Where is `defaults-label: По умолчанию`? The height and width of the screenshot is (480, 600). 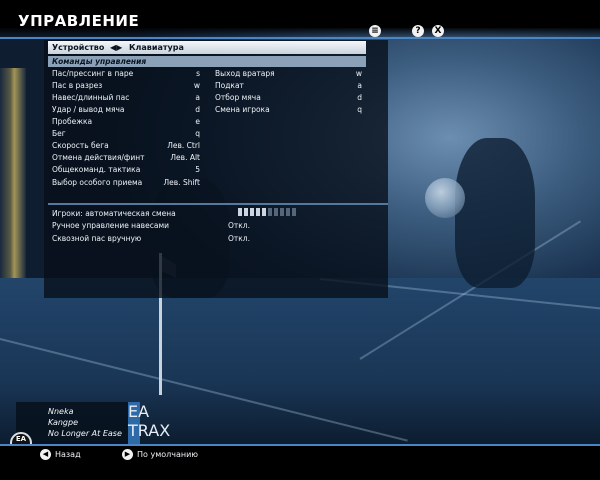 defaults-label: По умолчанию is located at coordinates (168, 454).